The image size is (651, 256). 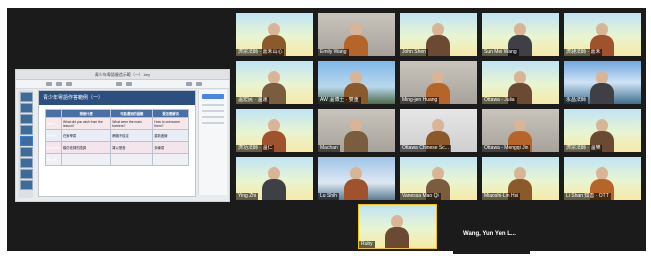 What do you see at coordinates (420, 100) in the screenshot?
I see `participant-name: Ming-jen Huang` at bounding box center [420, 100].